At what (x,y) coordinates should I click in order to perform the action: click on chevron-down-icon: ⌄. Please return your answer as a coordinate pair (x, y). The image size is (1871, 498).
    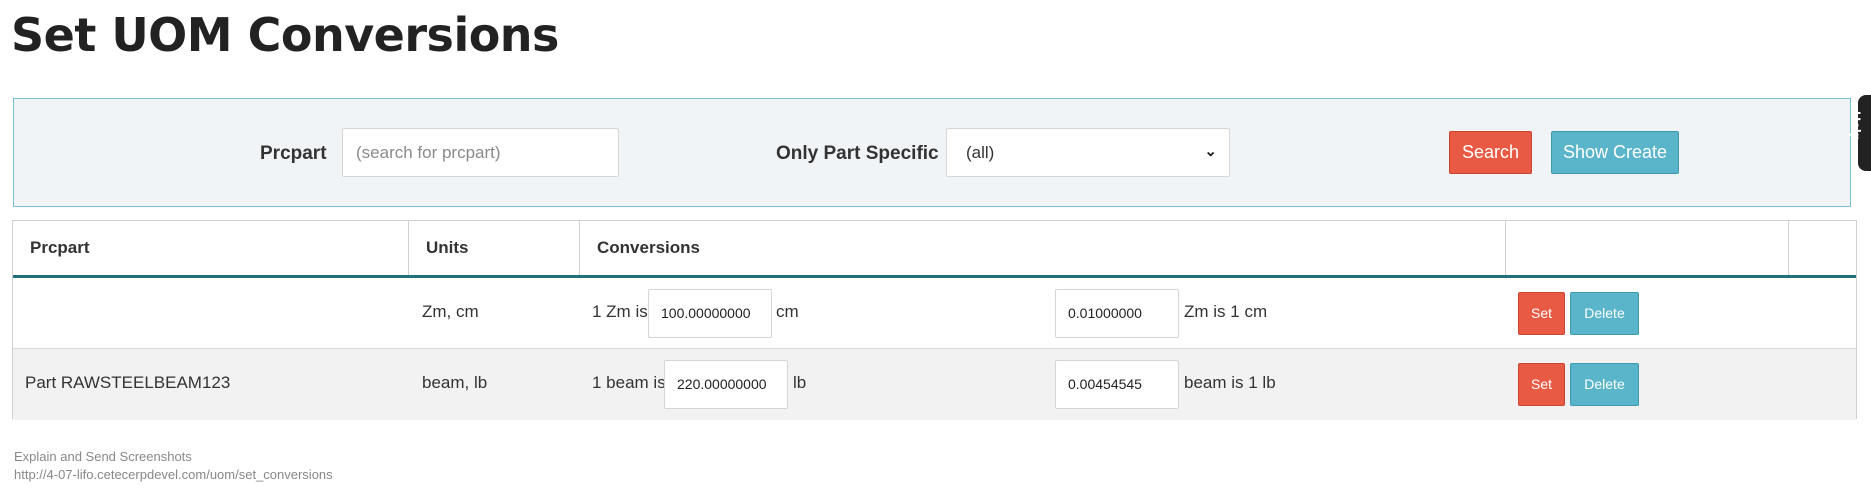
    Looking at the image, I should click on (1210, 151).